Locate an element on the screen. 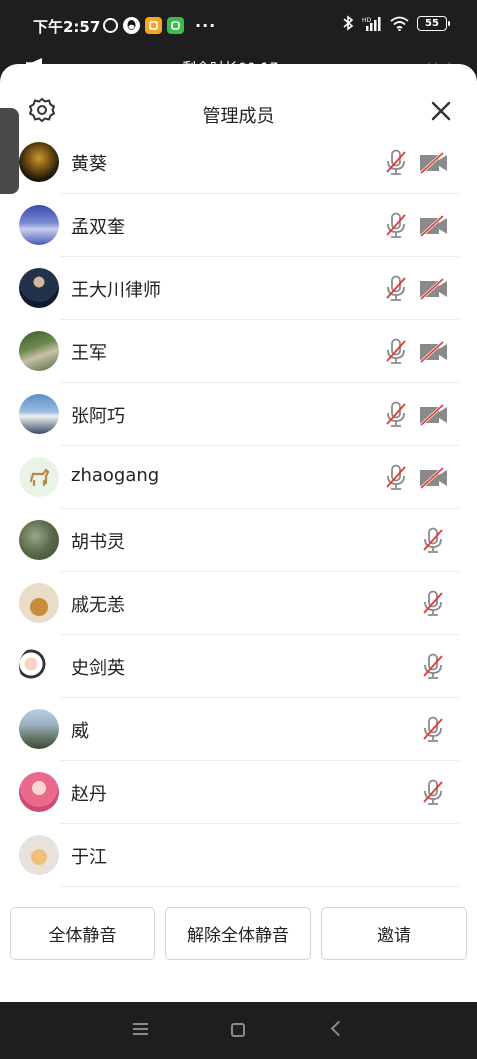 Image resolution: width=477 pixels, height=1059 pixels. wechat-notification-icon is located at coordinates (175, 25).